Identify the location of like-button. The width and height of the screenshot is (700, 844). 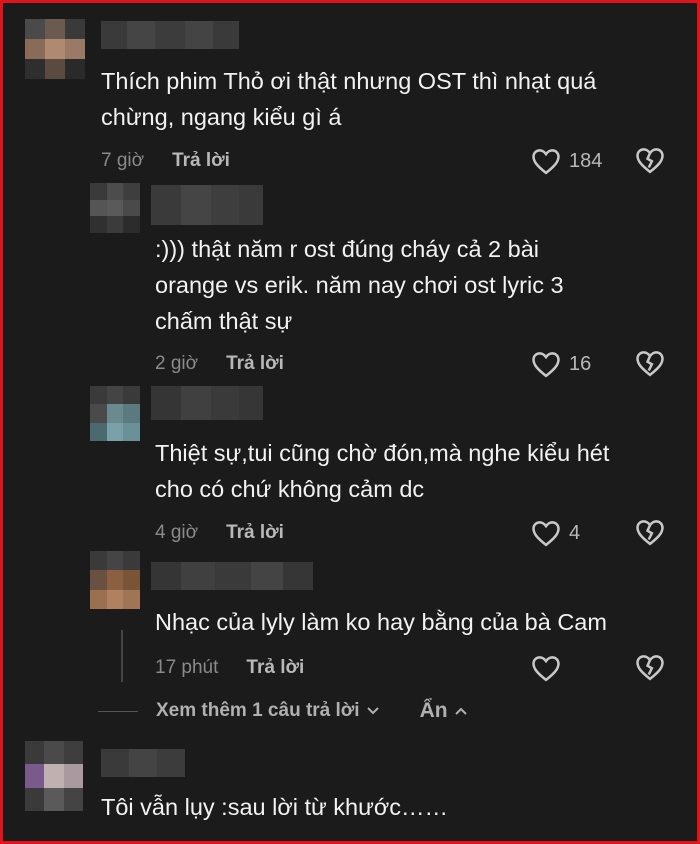
(550, 668).